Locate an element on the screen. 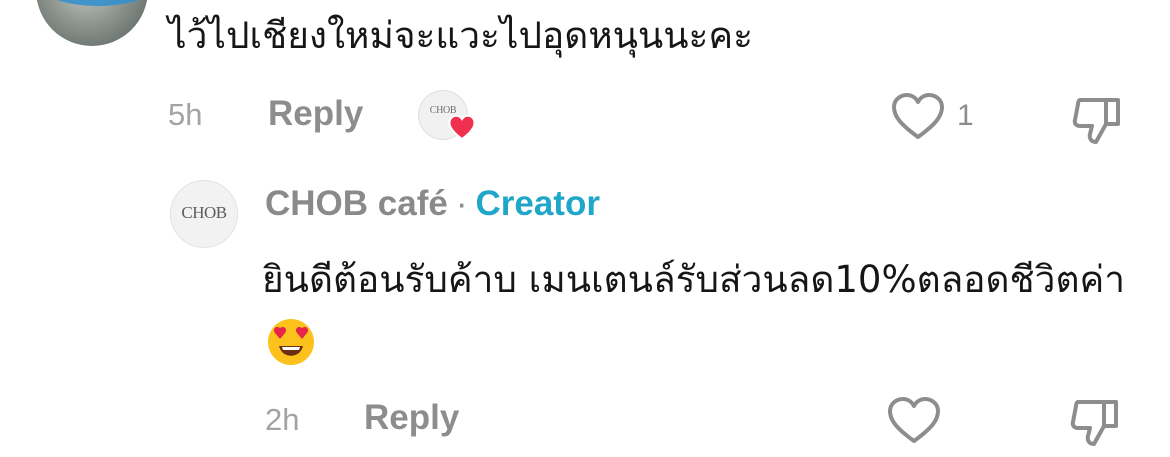 The image size is (1170, 457). reply-reply-button: Reply is located at coordinates (411, 418).